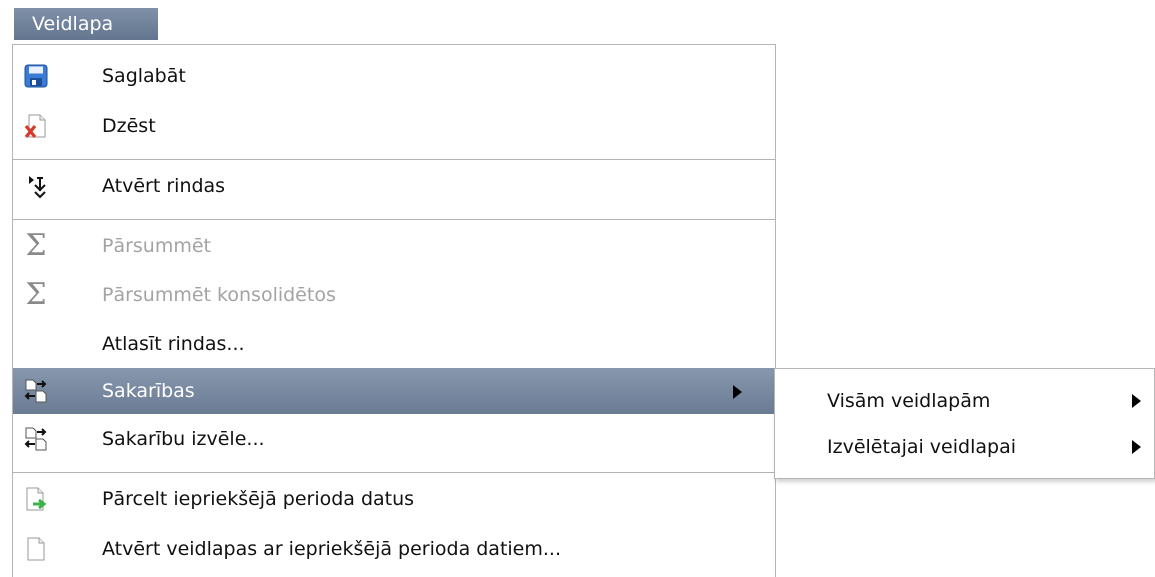 The width and height of the screenshot is (1155, 577). I want to click on submenu-item-all-forms: Visām veidlapām, so click(964, 401).